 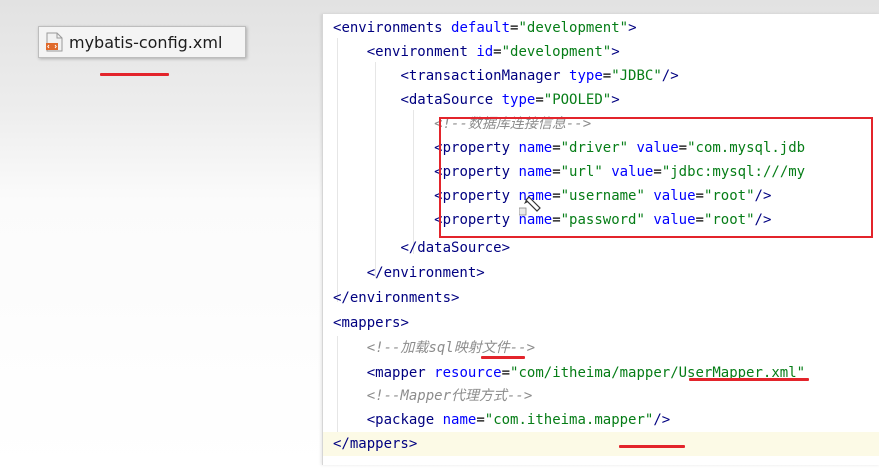 What do you see at coordinates (371, 323) in the screenshot?
I see `code-line: <mappers>` at bounding box center [371, 323].